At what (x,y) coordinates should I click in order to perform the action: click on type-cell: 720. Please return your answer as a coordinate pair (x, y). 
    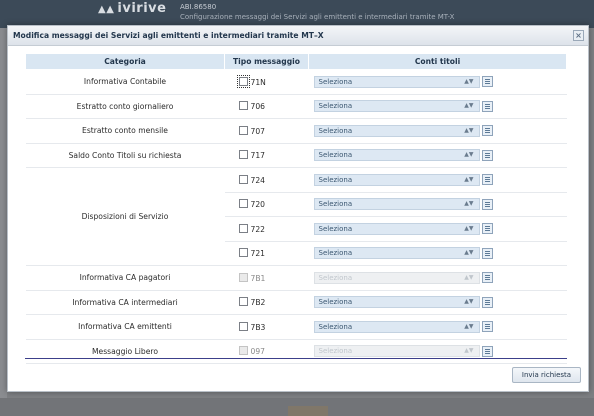
    Looking at the image, I should click on (266, 204).